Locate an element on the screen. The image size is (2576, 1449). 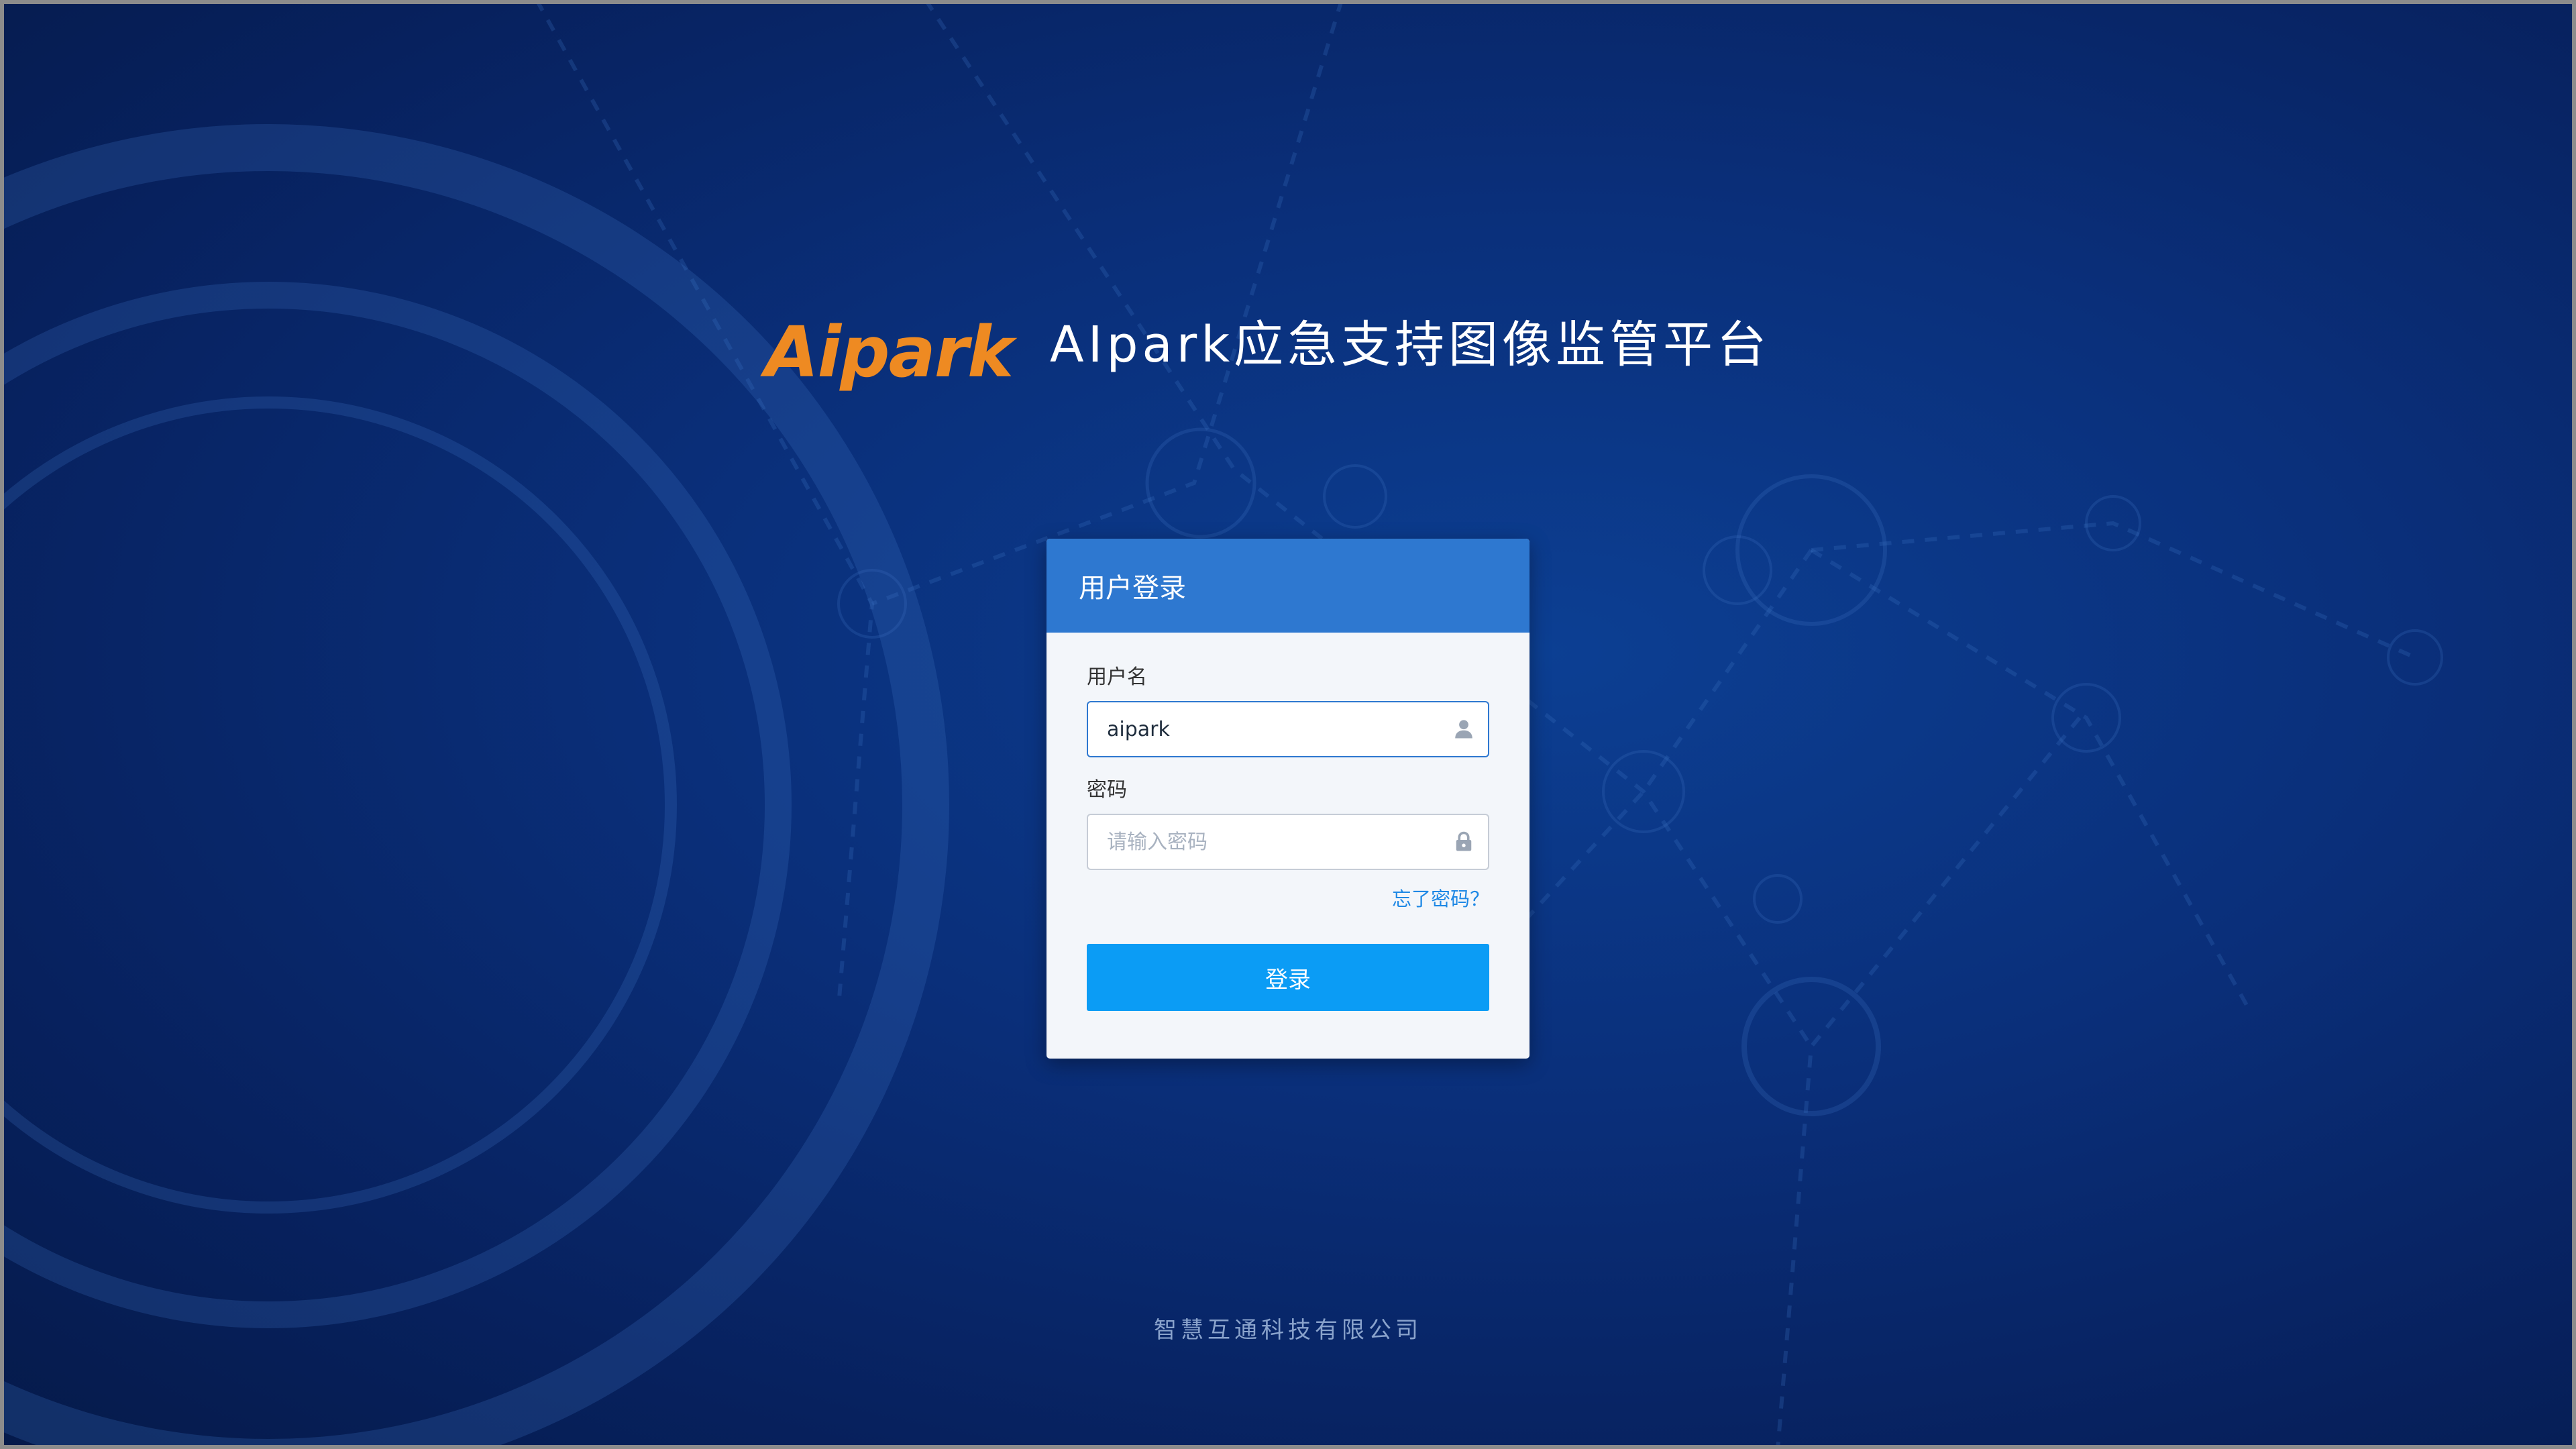
login-card: 用户登录 用户名 密码 忘了密码 is located at coordinates (1287, 799).